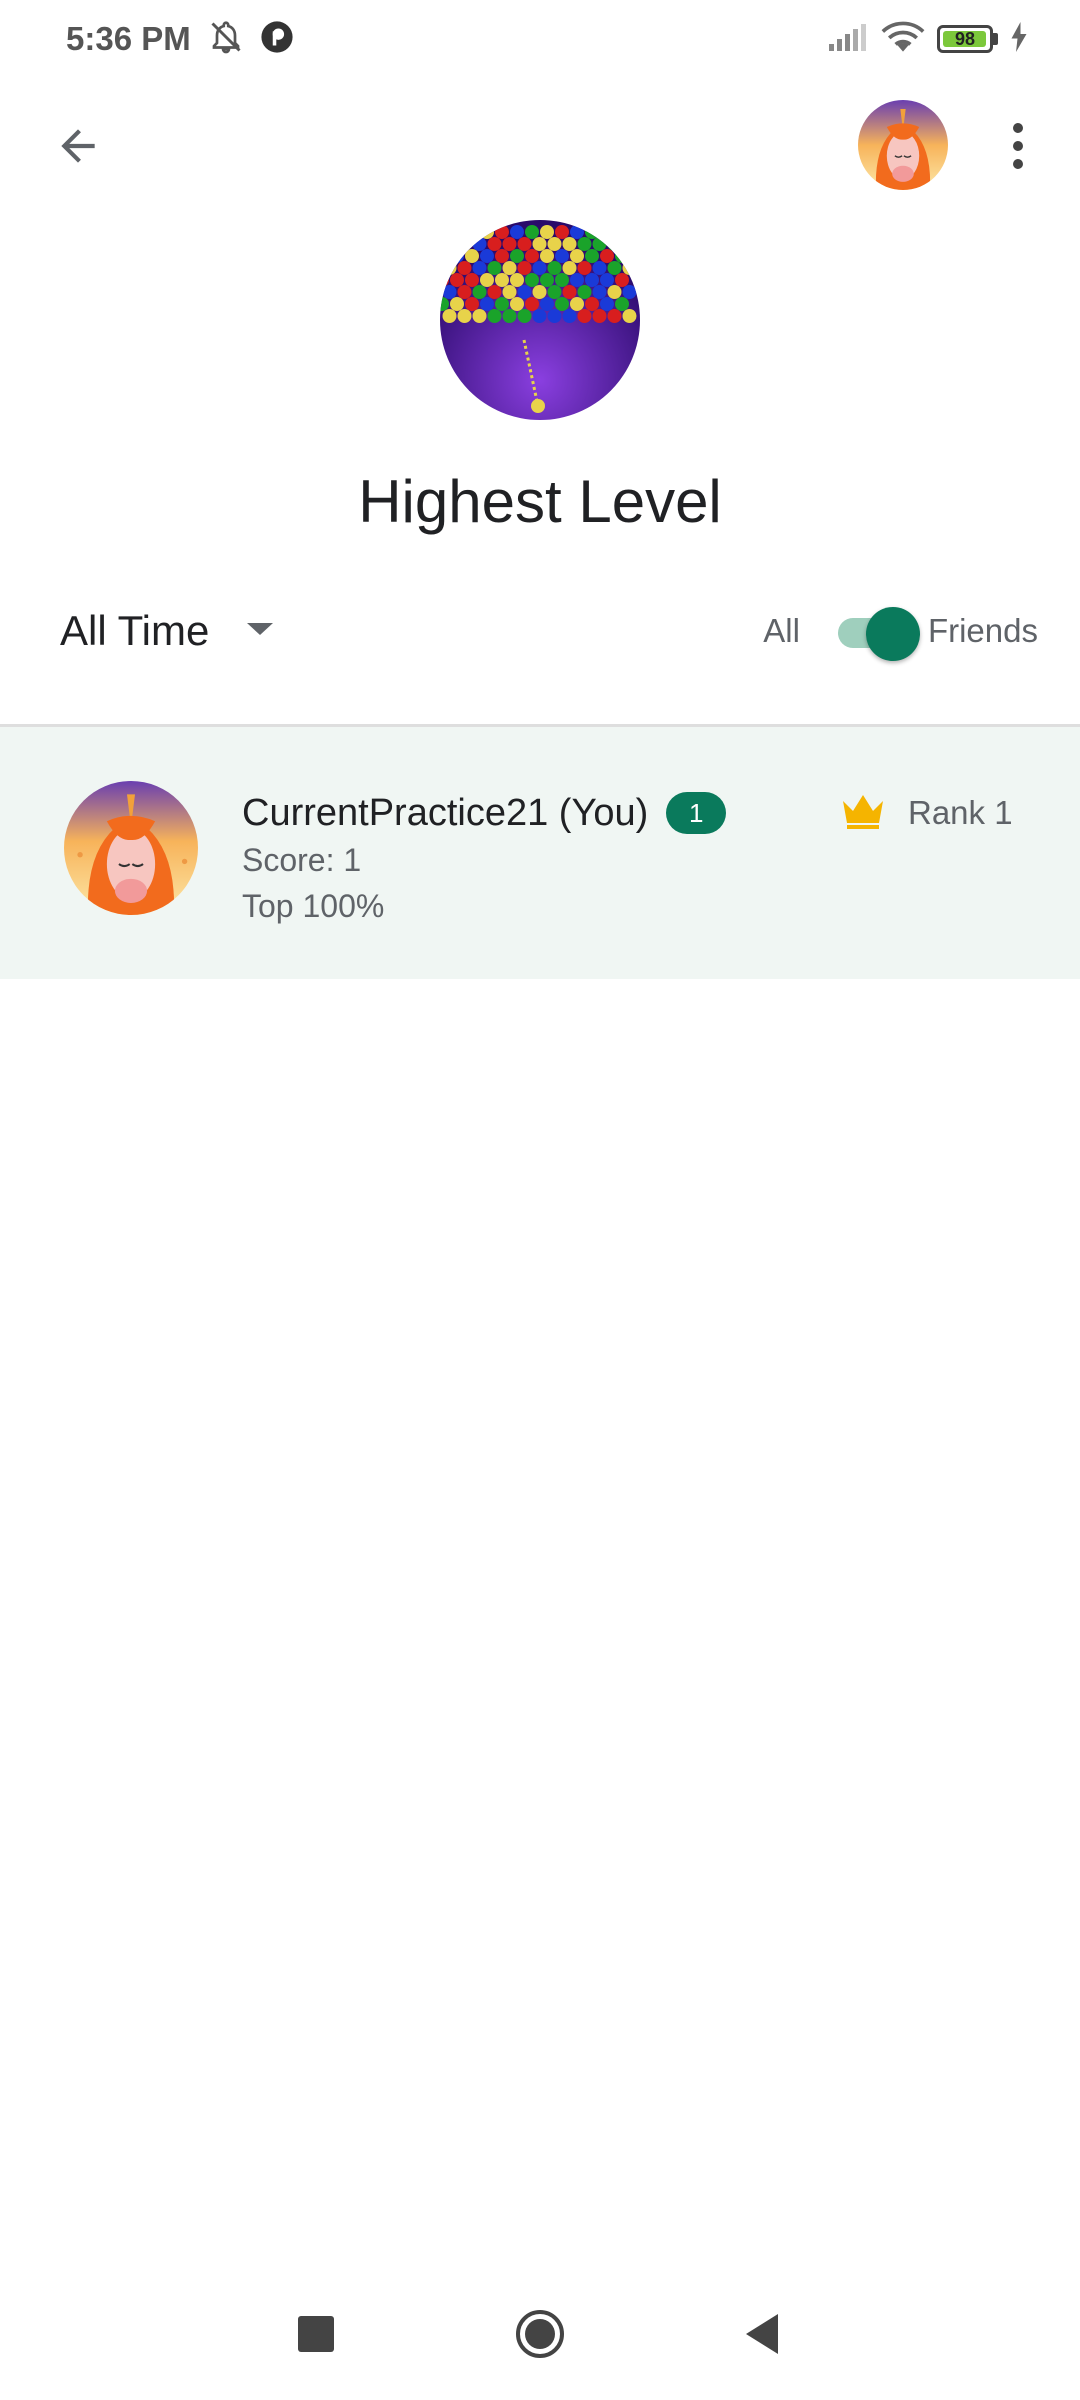  I want to click on recents-button, so click(316, 2334).